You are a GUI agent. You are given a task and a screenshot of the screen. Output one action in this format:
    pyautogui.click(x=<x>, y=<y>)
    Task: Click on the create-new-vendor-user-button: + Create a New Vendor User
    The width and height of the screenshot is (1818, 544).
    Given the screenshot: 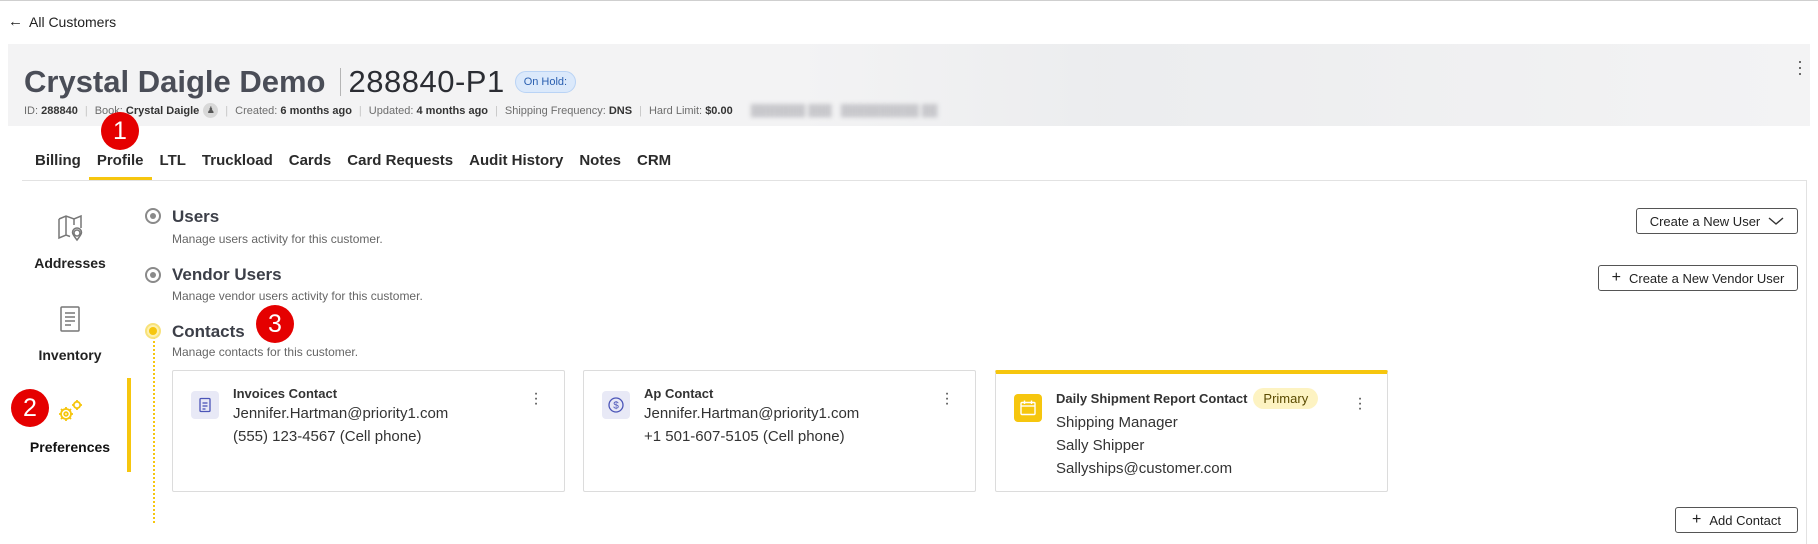 What is the action you would take?
    pyautogui.click(x=1698, y=278)
    